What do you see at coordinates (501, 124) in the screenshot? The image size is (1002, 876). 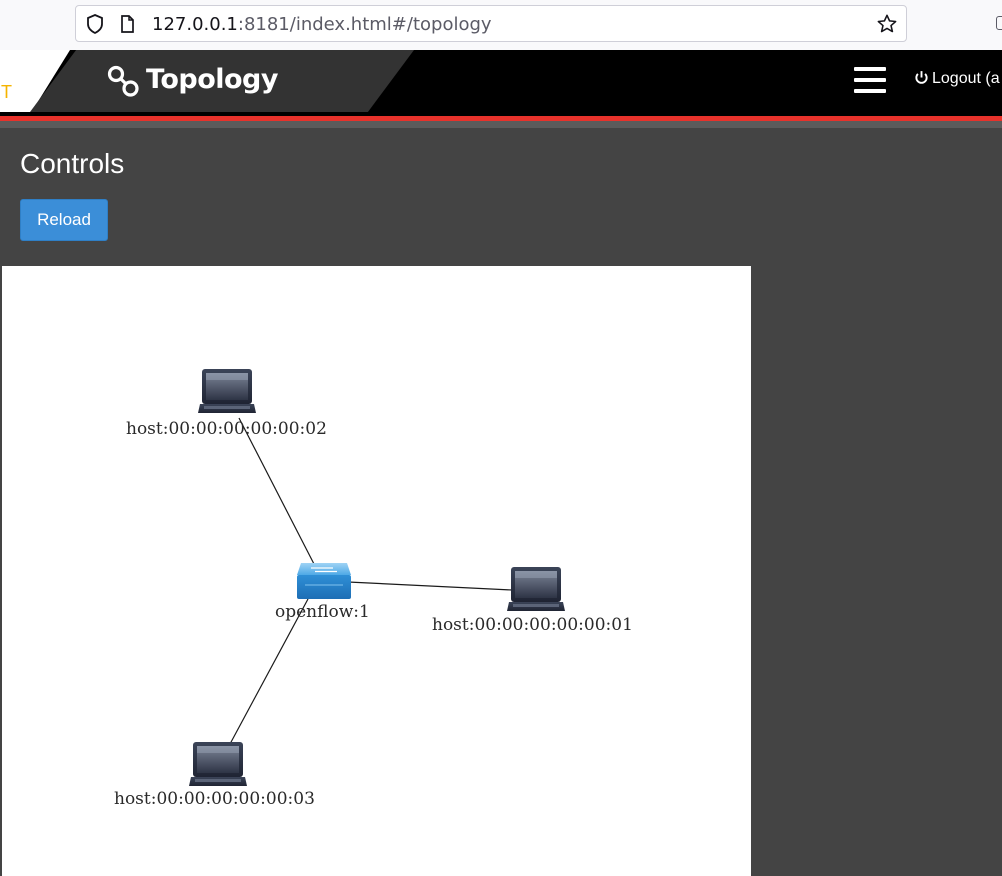 I see `header-divider` at bounding box center [501, 124].